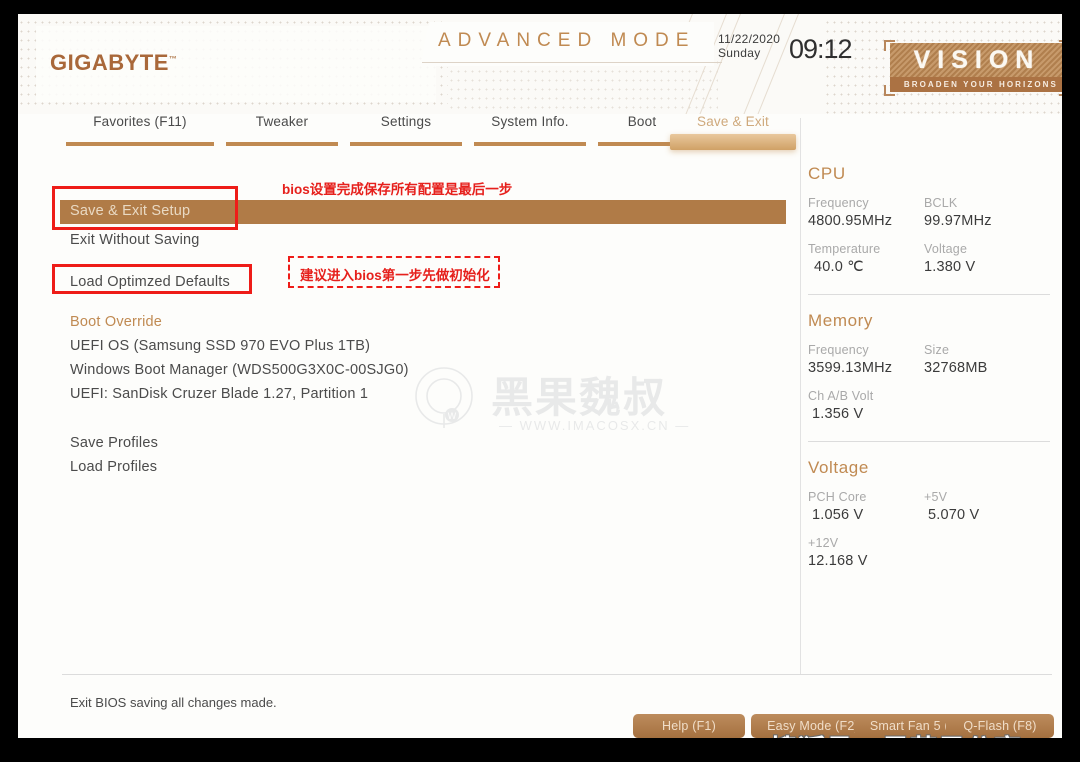  I want to click on sidebar-field-value: 40.0 ℃, so click(839, 267).